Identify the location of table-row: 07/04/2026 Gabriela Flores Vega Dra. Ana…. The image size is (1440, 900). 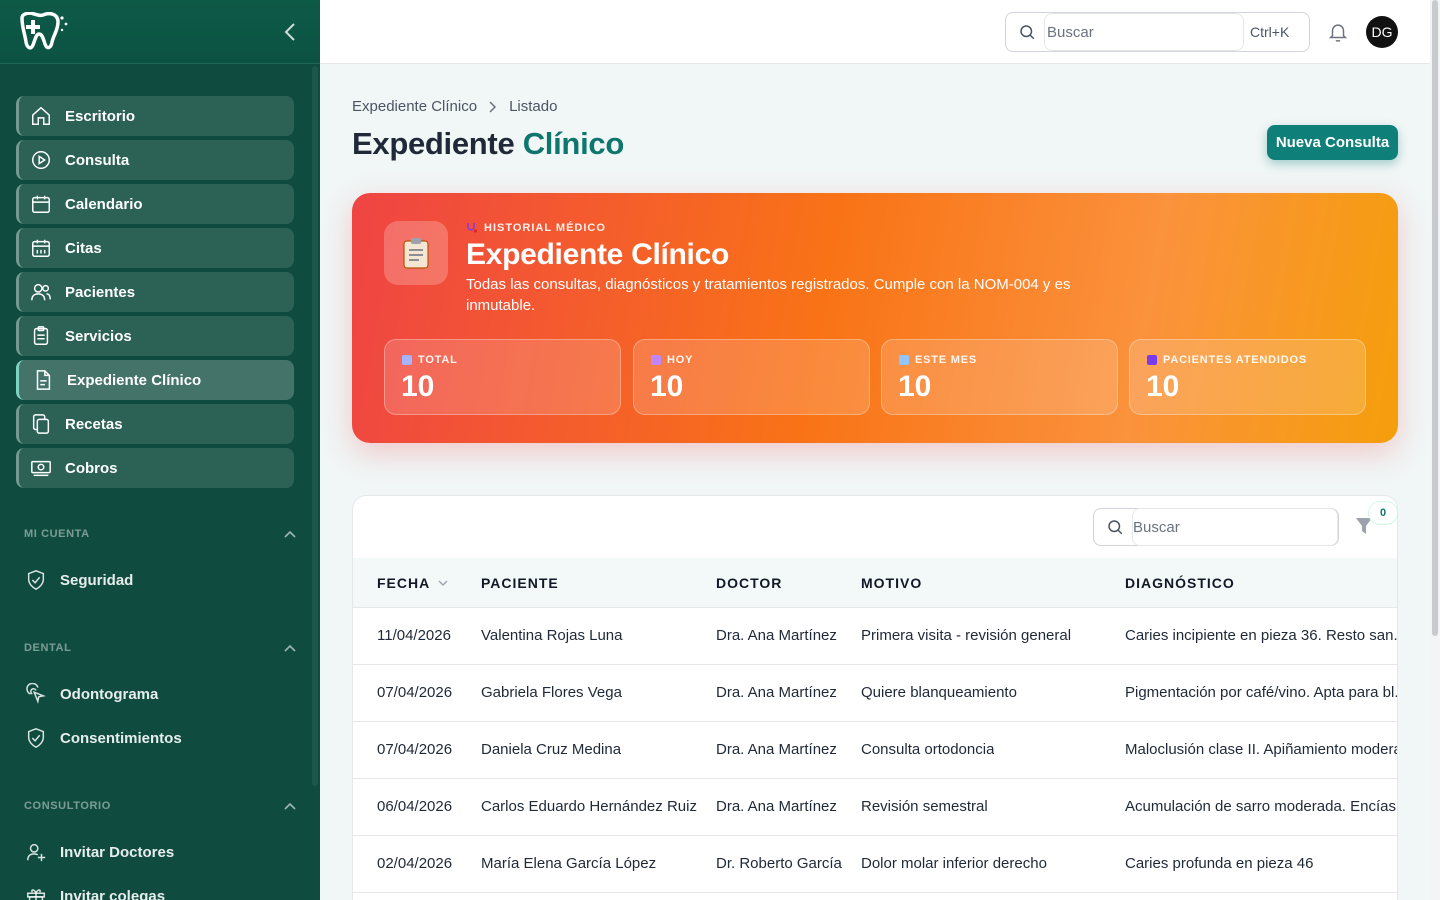
(875, 693).